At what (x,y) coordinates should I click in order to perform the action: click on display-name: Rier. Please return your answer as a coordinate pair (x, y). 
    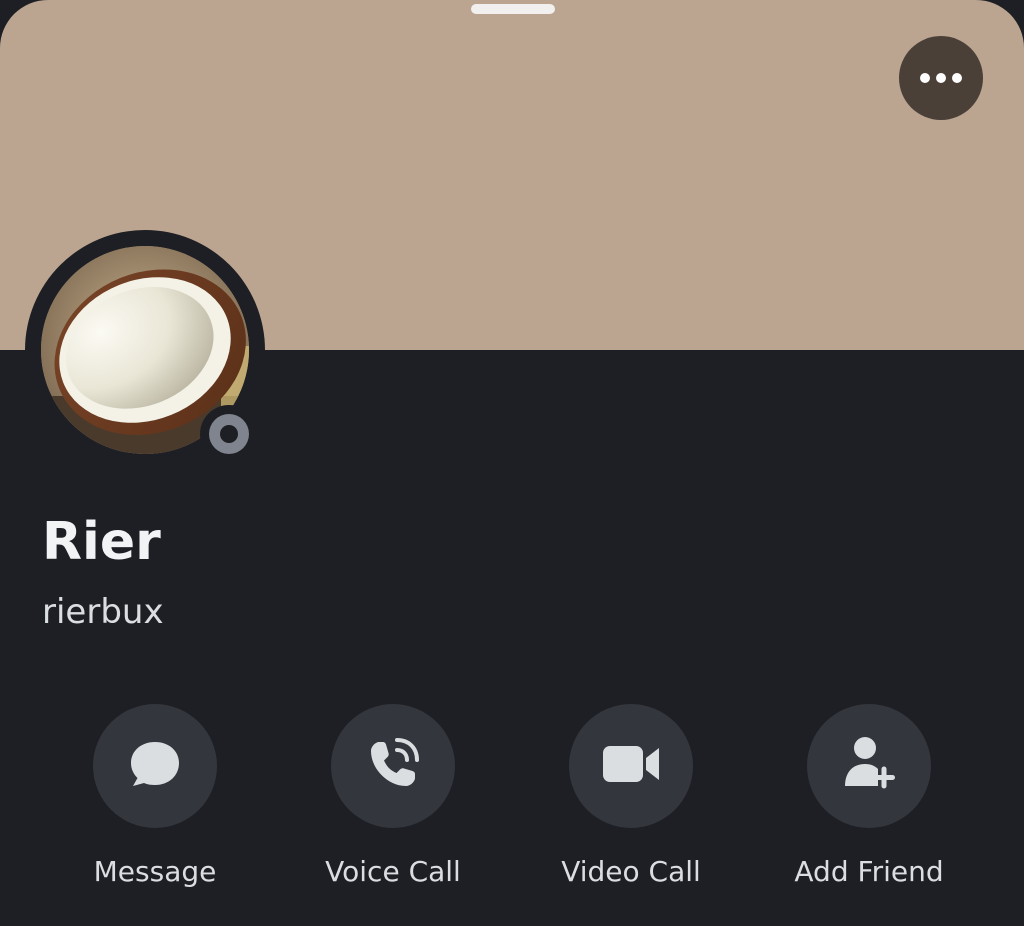
    Looking at the image, I should click on (101, 542).